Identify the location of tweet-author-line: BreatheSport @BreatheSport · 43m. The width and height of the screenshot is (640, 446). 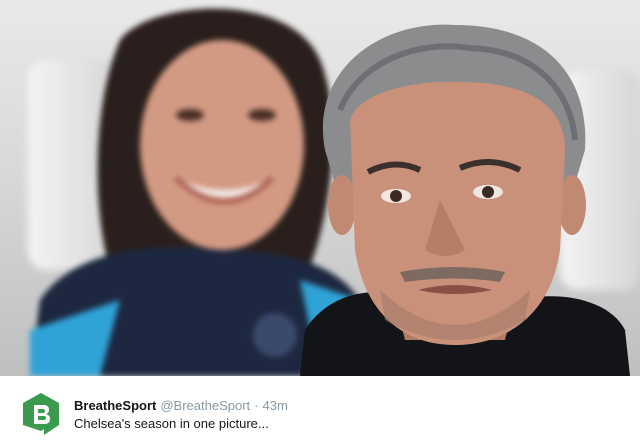
(181, 406).